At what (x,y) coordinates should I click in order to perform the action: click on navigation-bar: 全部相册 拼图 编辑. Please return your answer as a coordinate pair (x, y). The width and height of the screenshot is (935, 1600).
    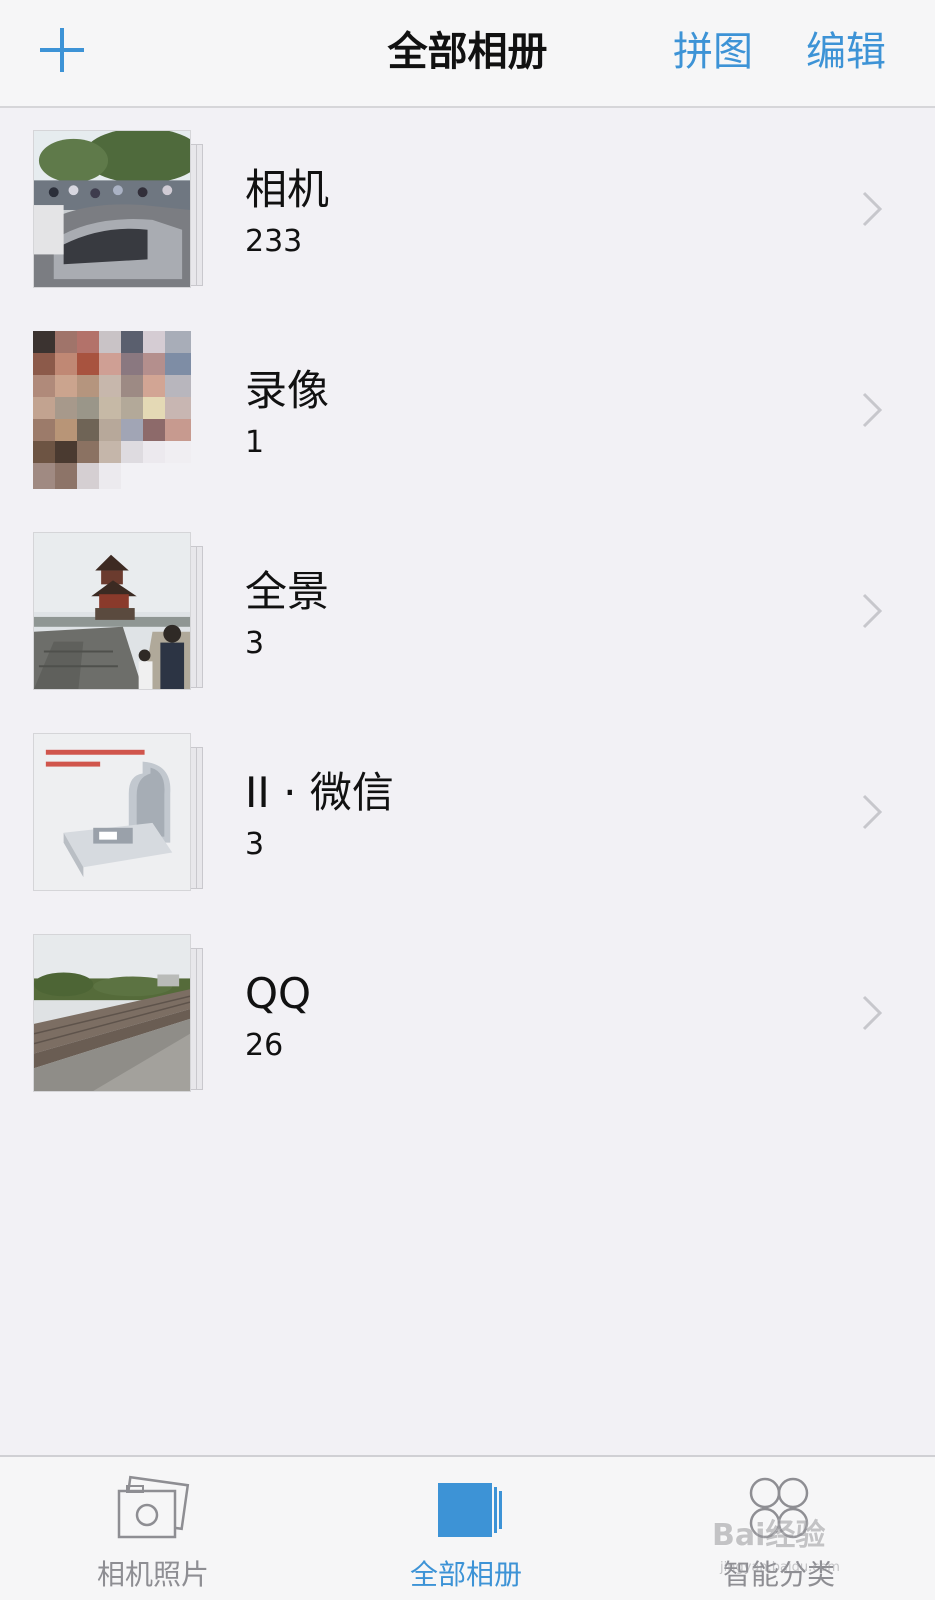
    Looking at the image, I should click on (467, 54).